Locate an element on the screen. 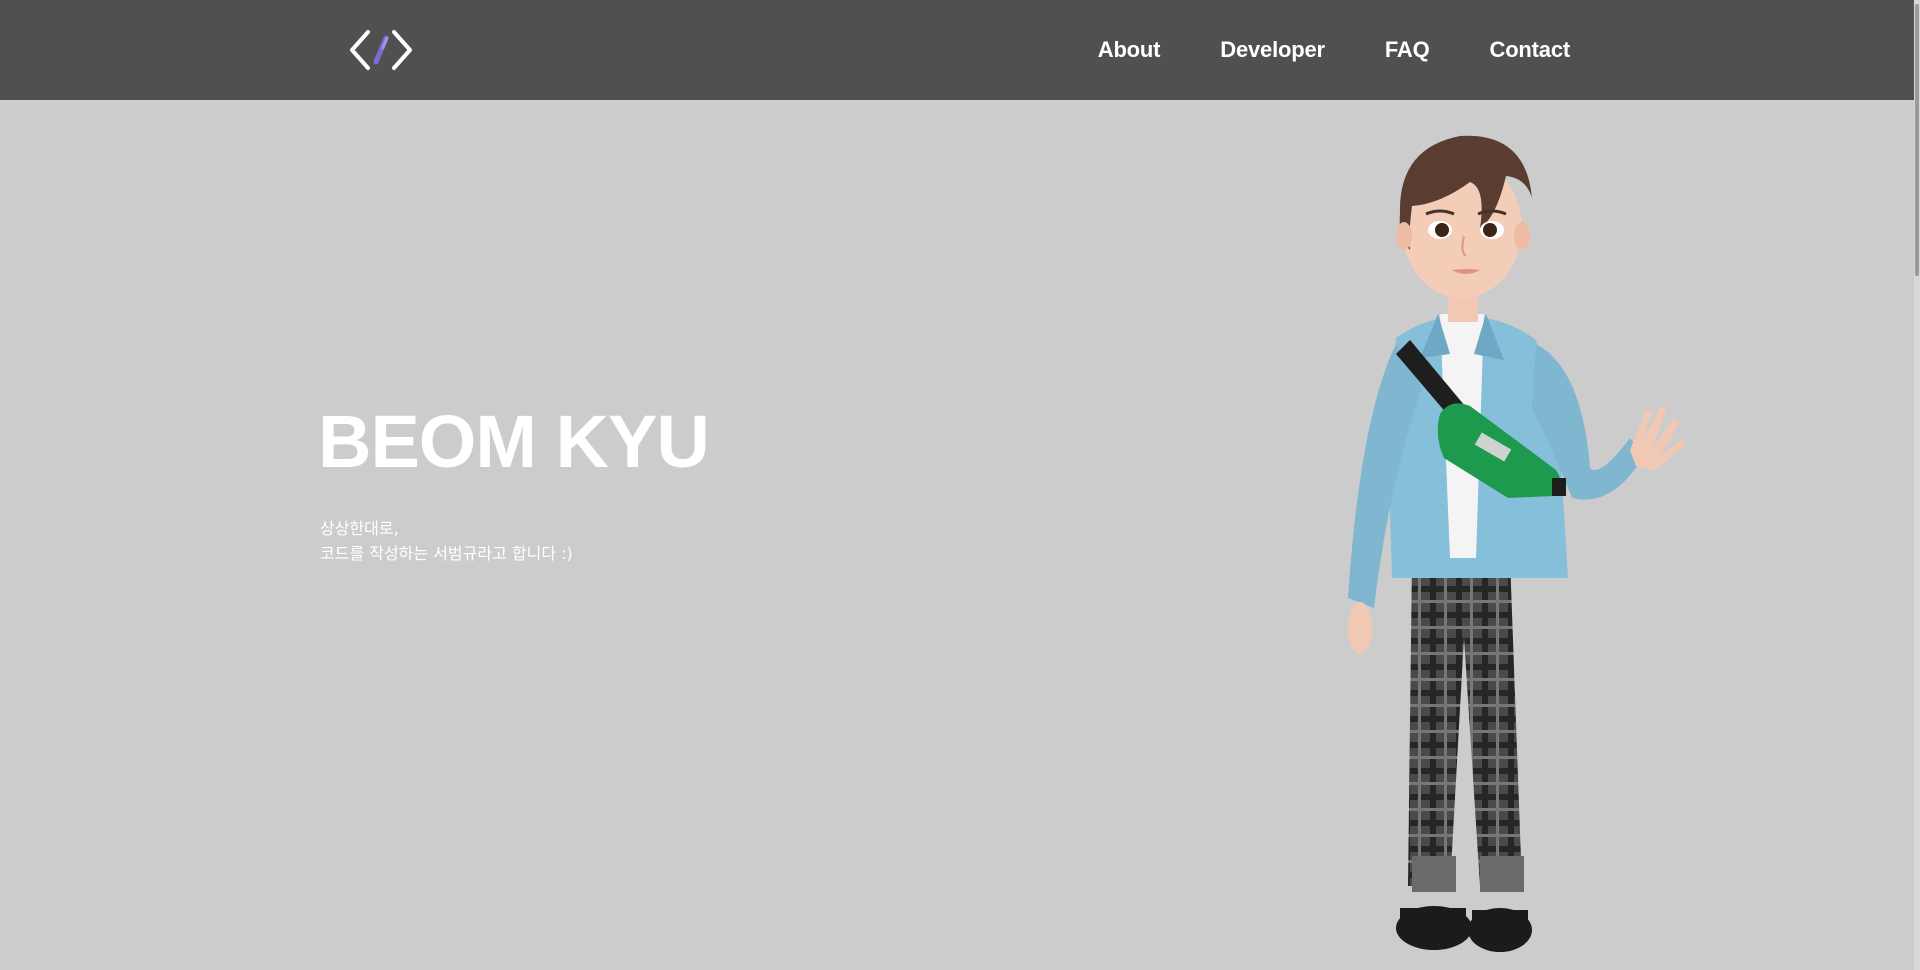 This screenshot has width=1920, height=970. nav-about: About is located at coordinates (1129, 50).